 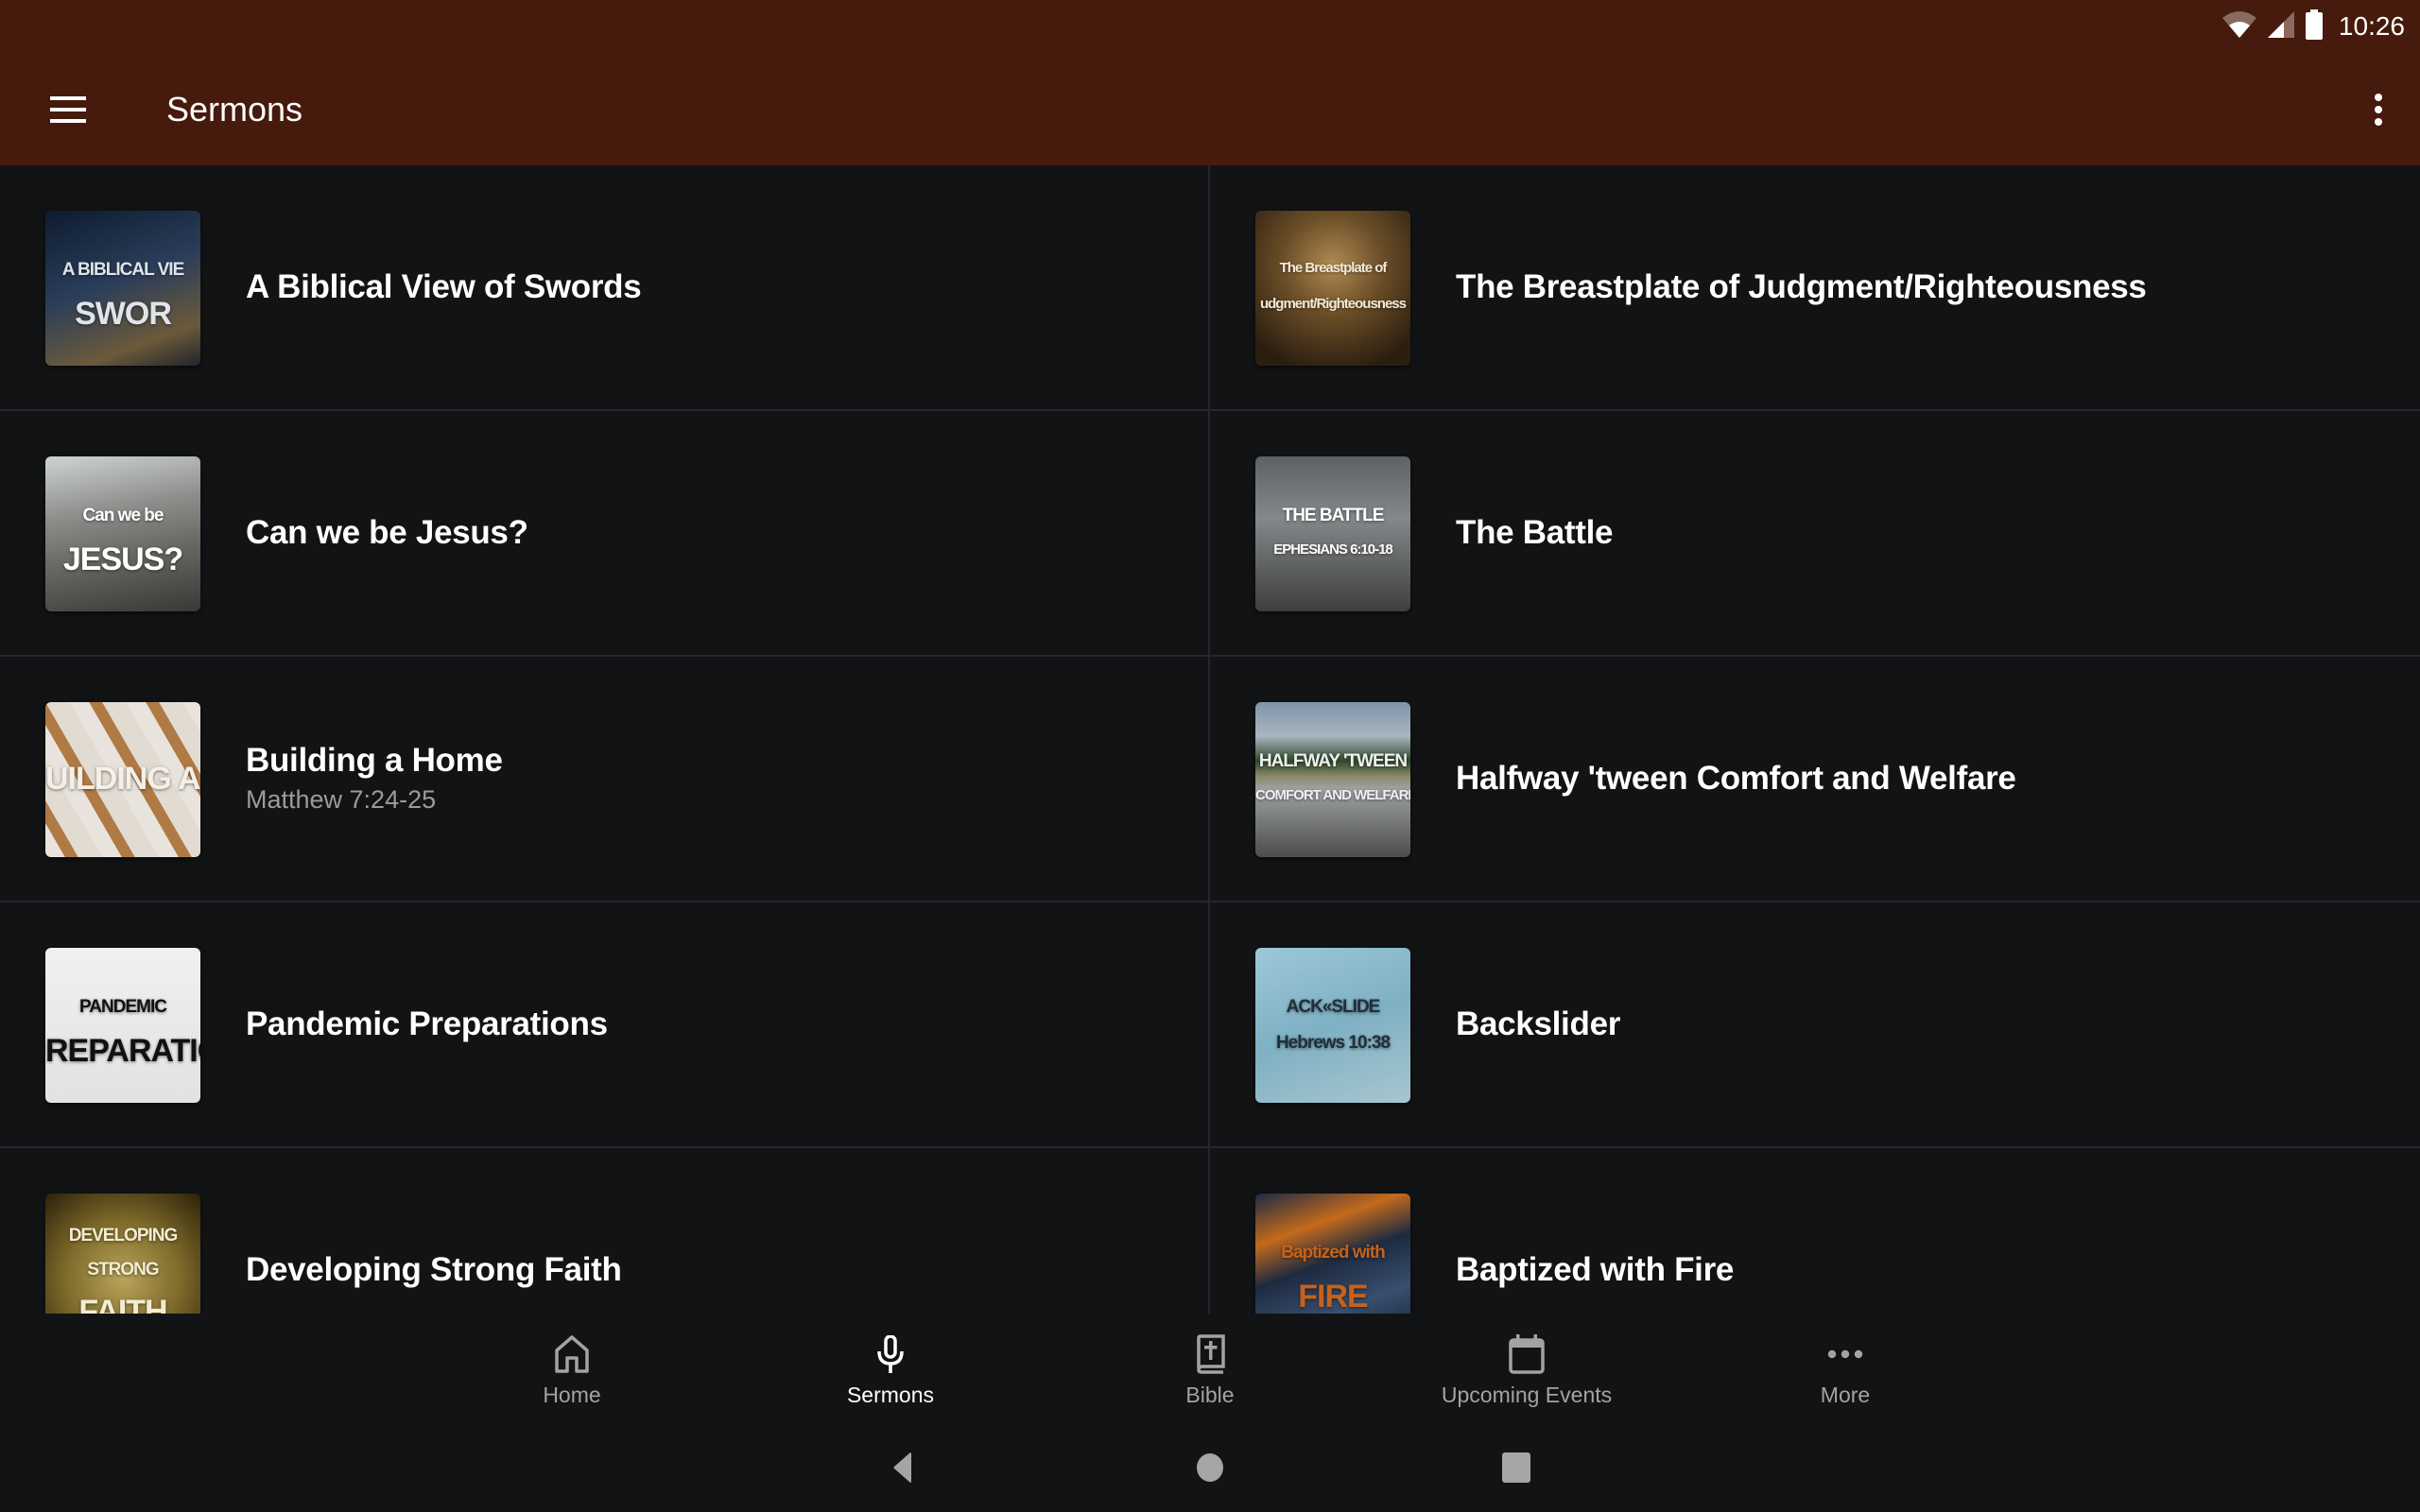 I want to click on sermon-text: Developing Strong Faith, so click(x=708, y=1231).